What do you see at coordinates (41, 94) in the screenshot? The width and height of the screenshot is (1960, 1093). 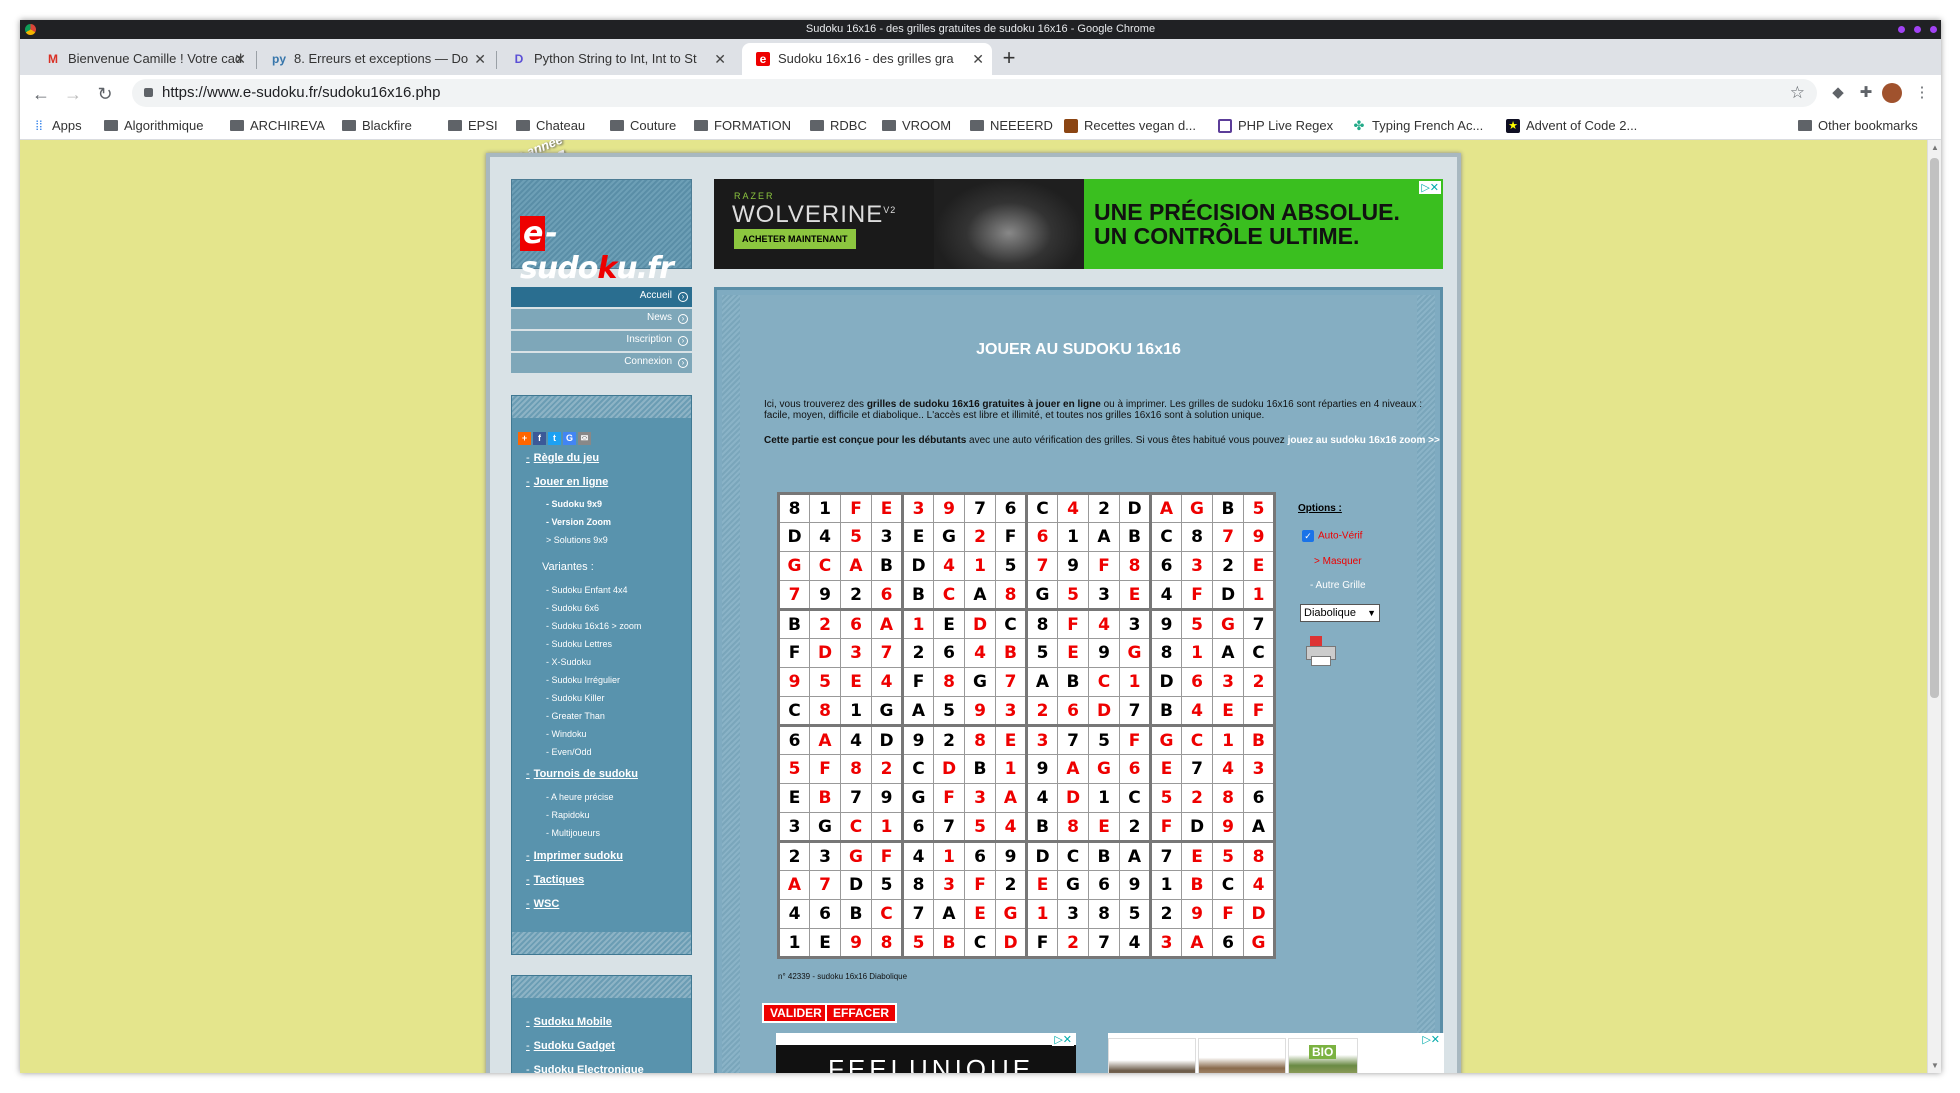 I see `back-icon: ←` at bounding box center [41, 94].